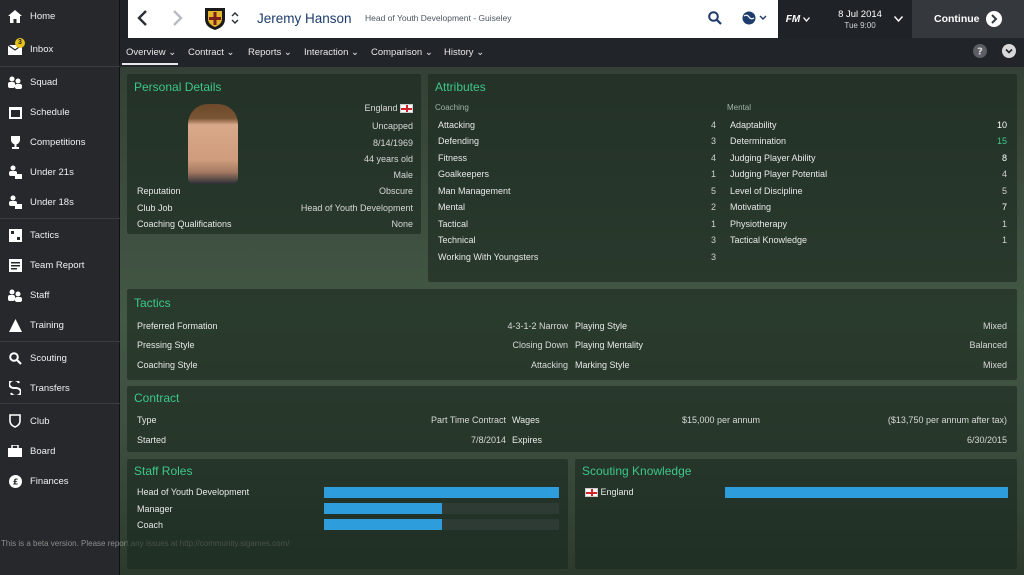  Describe the element at coordinates (206, 52) in the screenshot. I see `tab-label: Contract` at that location.